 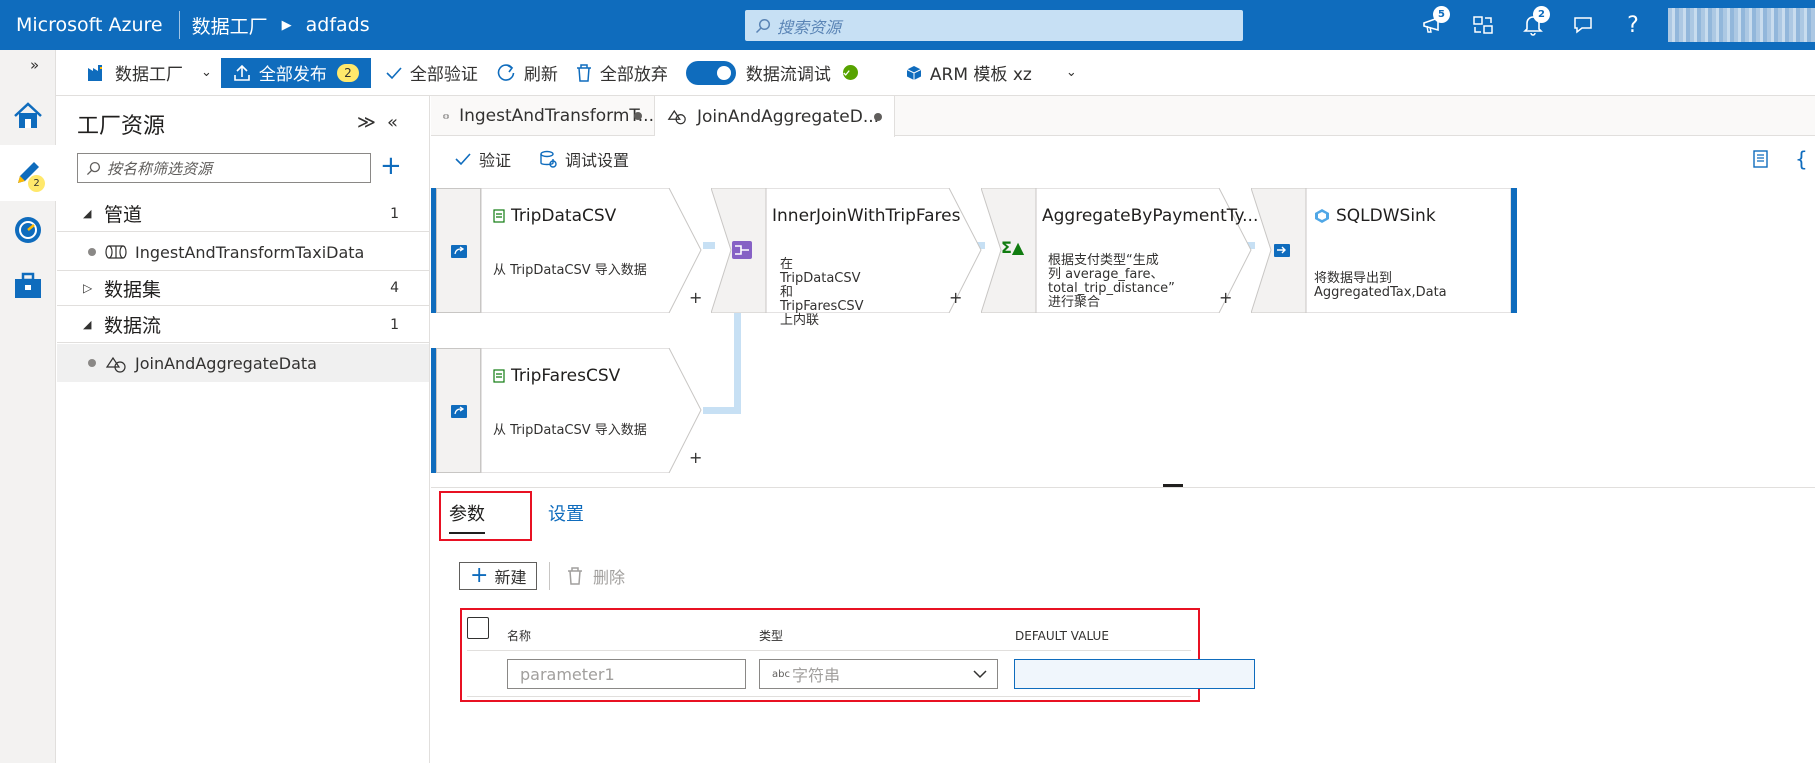 What do you see at coordinates (567, 250) in the screenshot?
I see `node-tripdatacsv: TripDataCSV 从 TripDataCSV 导入数据 +` at bounding box center [567, 250].